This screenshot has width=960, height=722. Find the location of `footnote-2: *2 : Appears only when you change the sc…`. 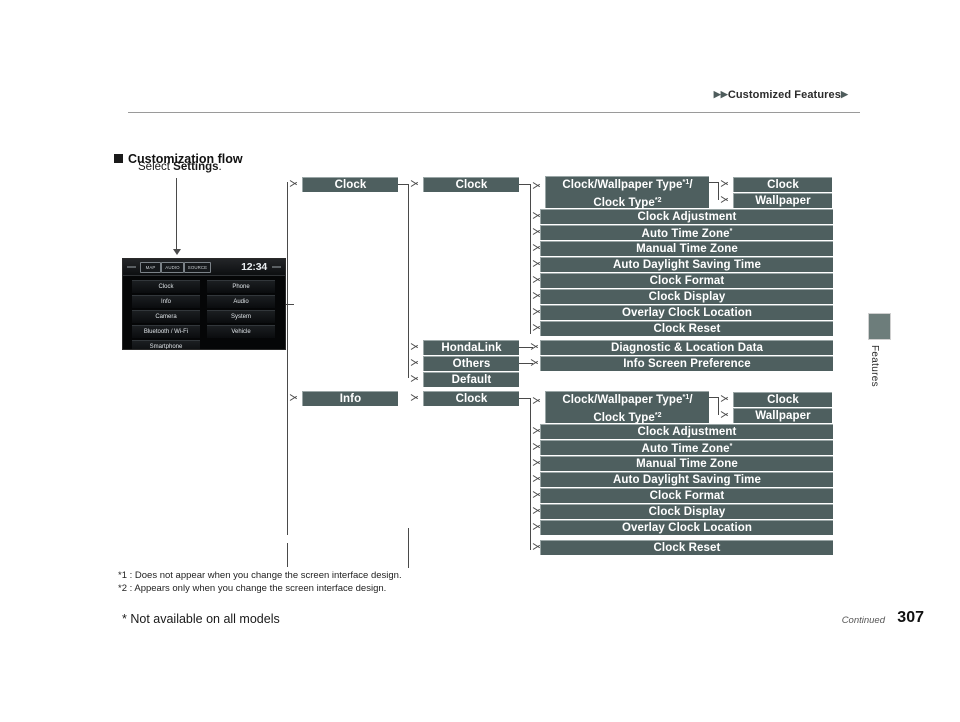

footnote-2: *2 : Appears only when you change the sc… is located at coordinates (252, 588).